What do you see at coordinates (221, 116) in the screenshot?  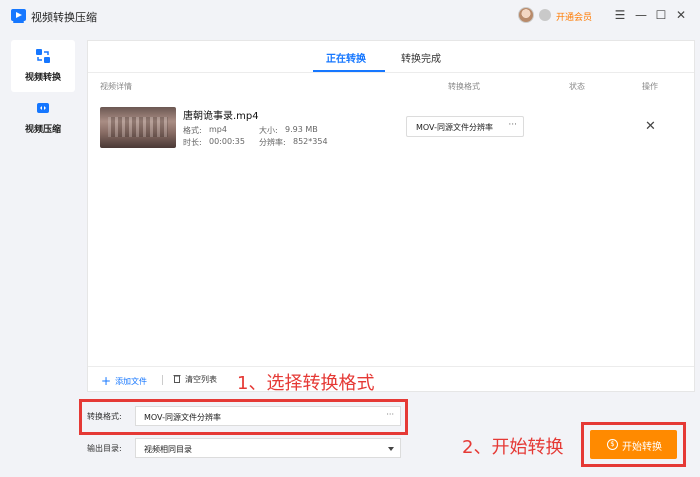 I see `file-name: 唐朝诡事录.mp4` at bounding box center [221, 116].